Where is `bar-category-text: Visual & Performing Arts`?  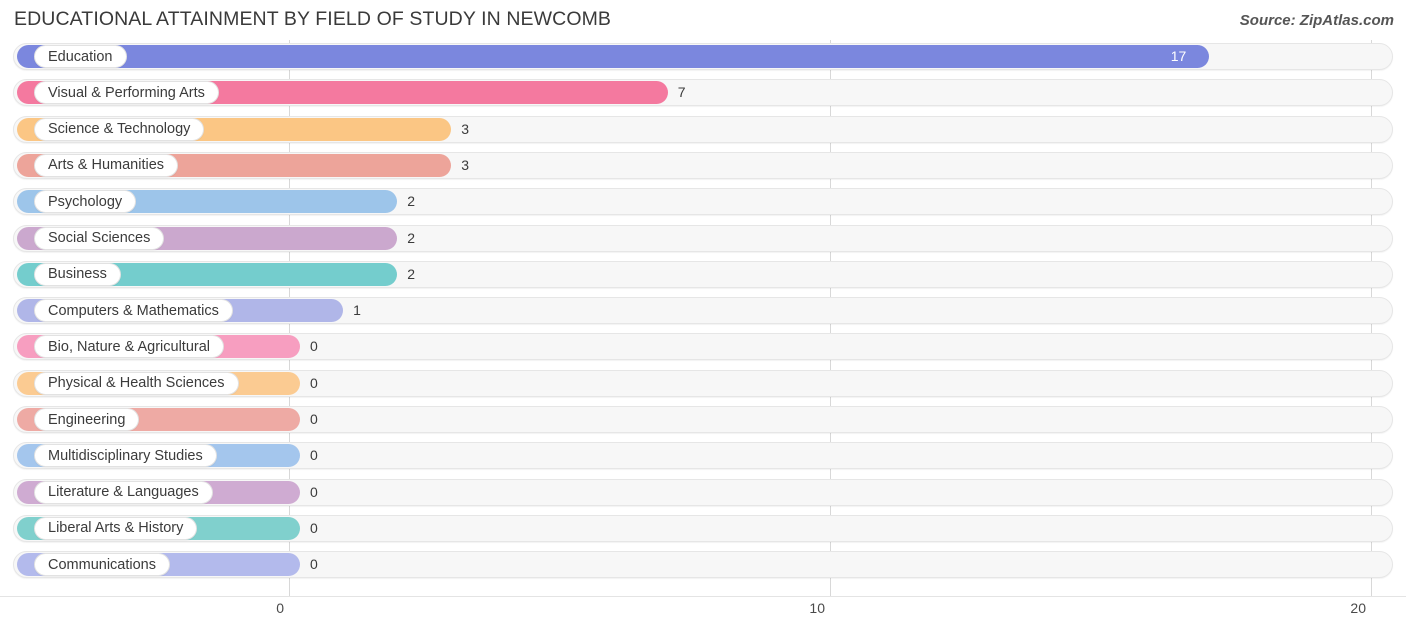
bar-category-text: Visual & Performing Arts is located at coordinates (126, 92).